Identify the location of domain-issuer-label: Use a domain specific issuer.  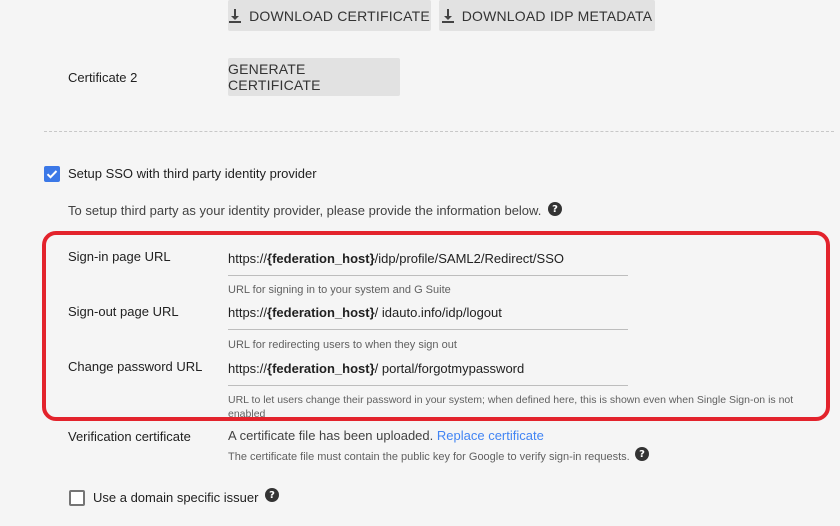
(176, 497).